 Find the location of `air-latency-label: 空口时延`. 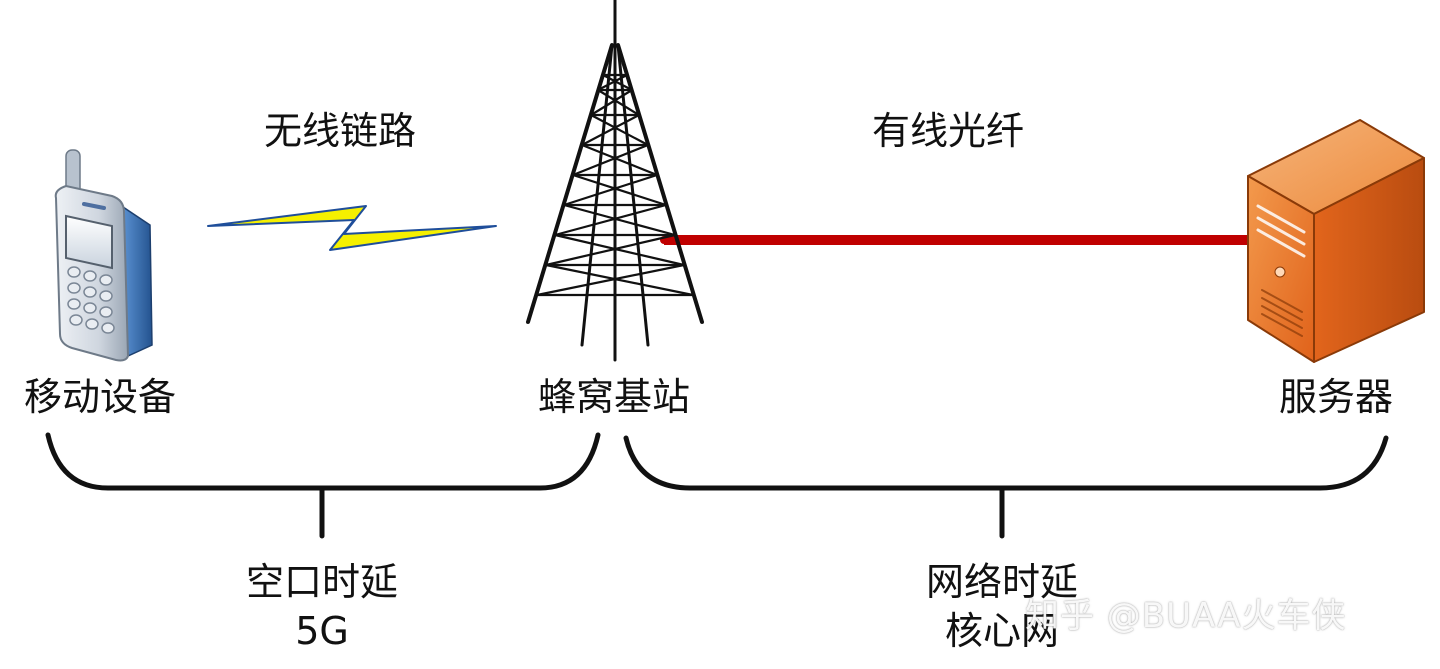

air-latency-label: 空口时延 is located at coordinates (322, 582).